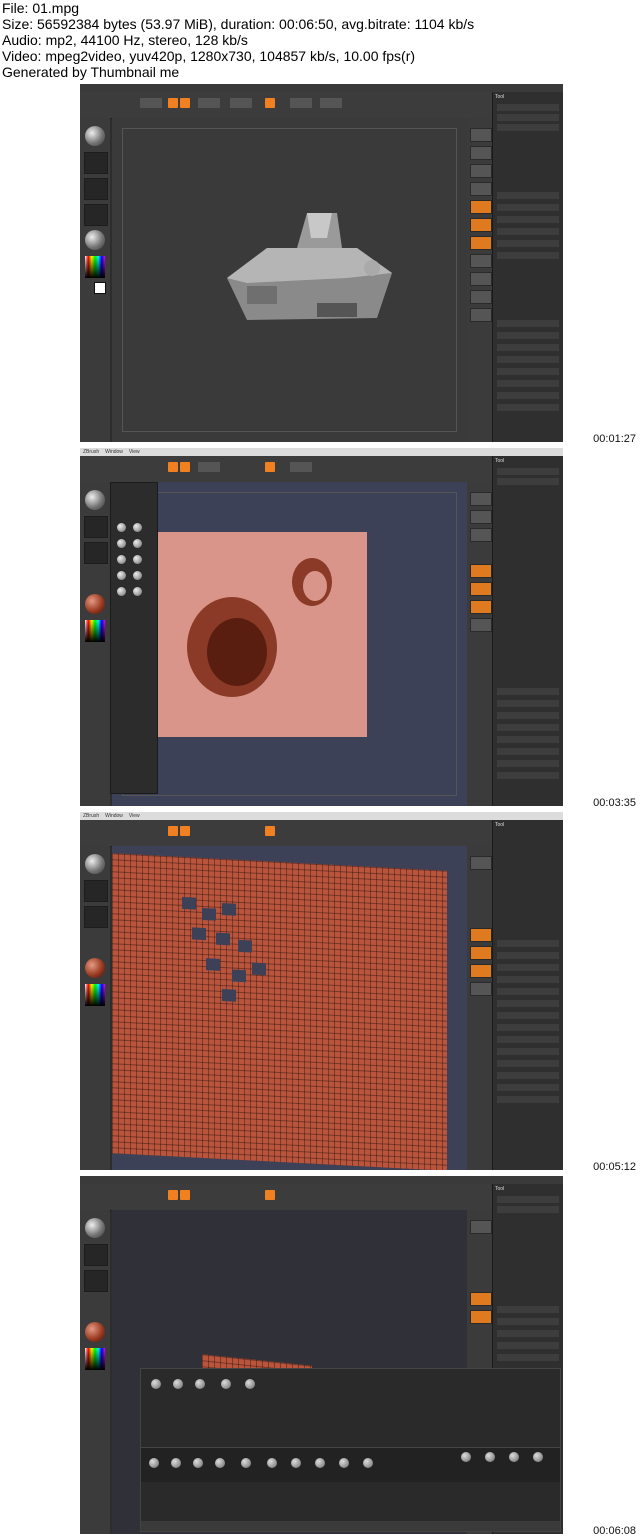 This screenshot has width=640, height=1539. What do you see at coordinates (100, 288) in the screenshot?
I see `color-swatch` at bounding box center [100, 288].